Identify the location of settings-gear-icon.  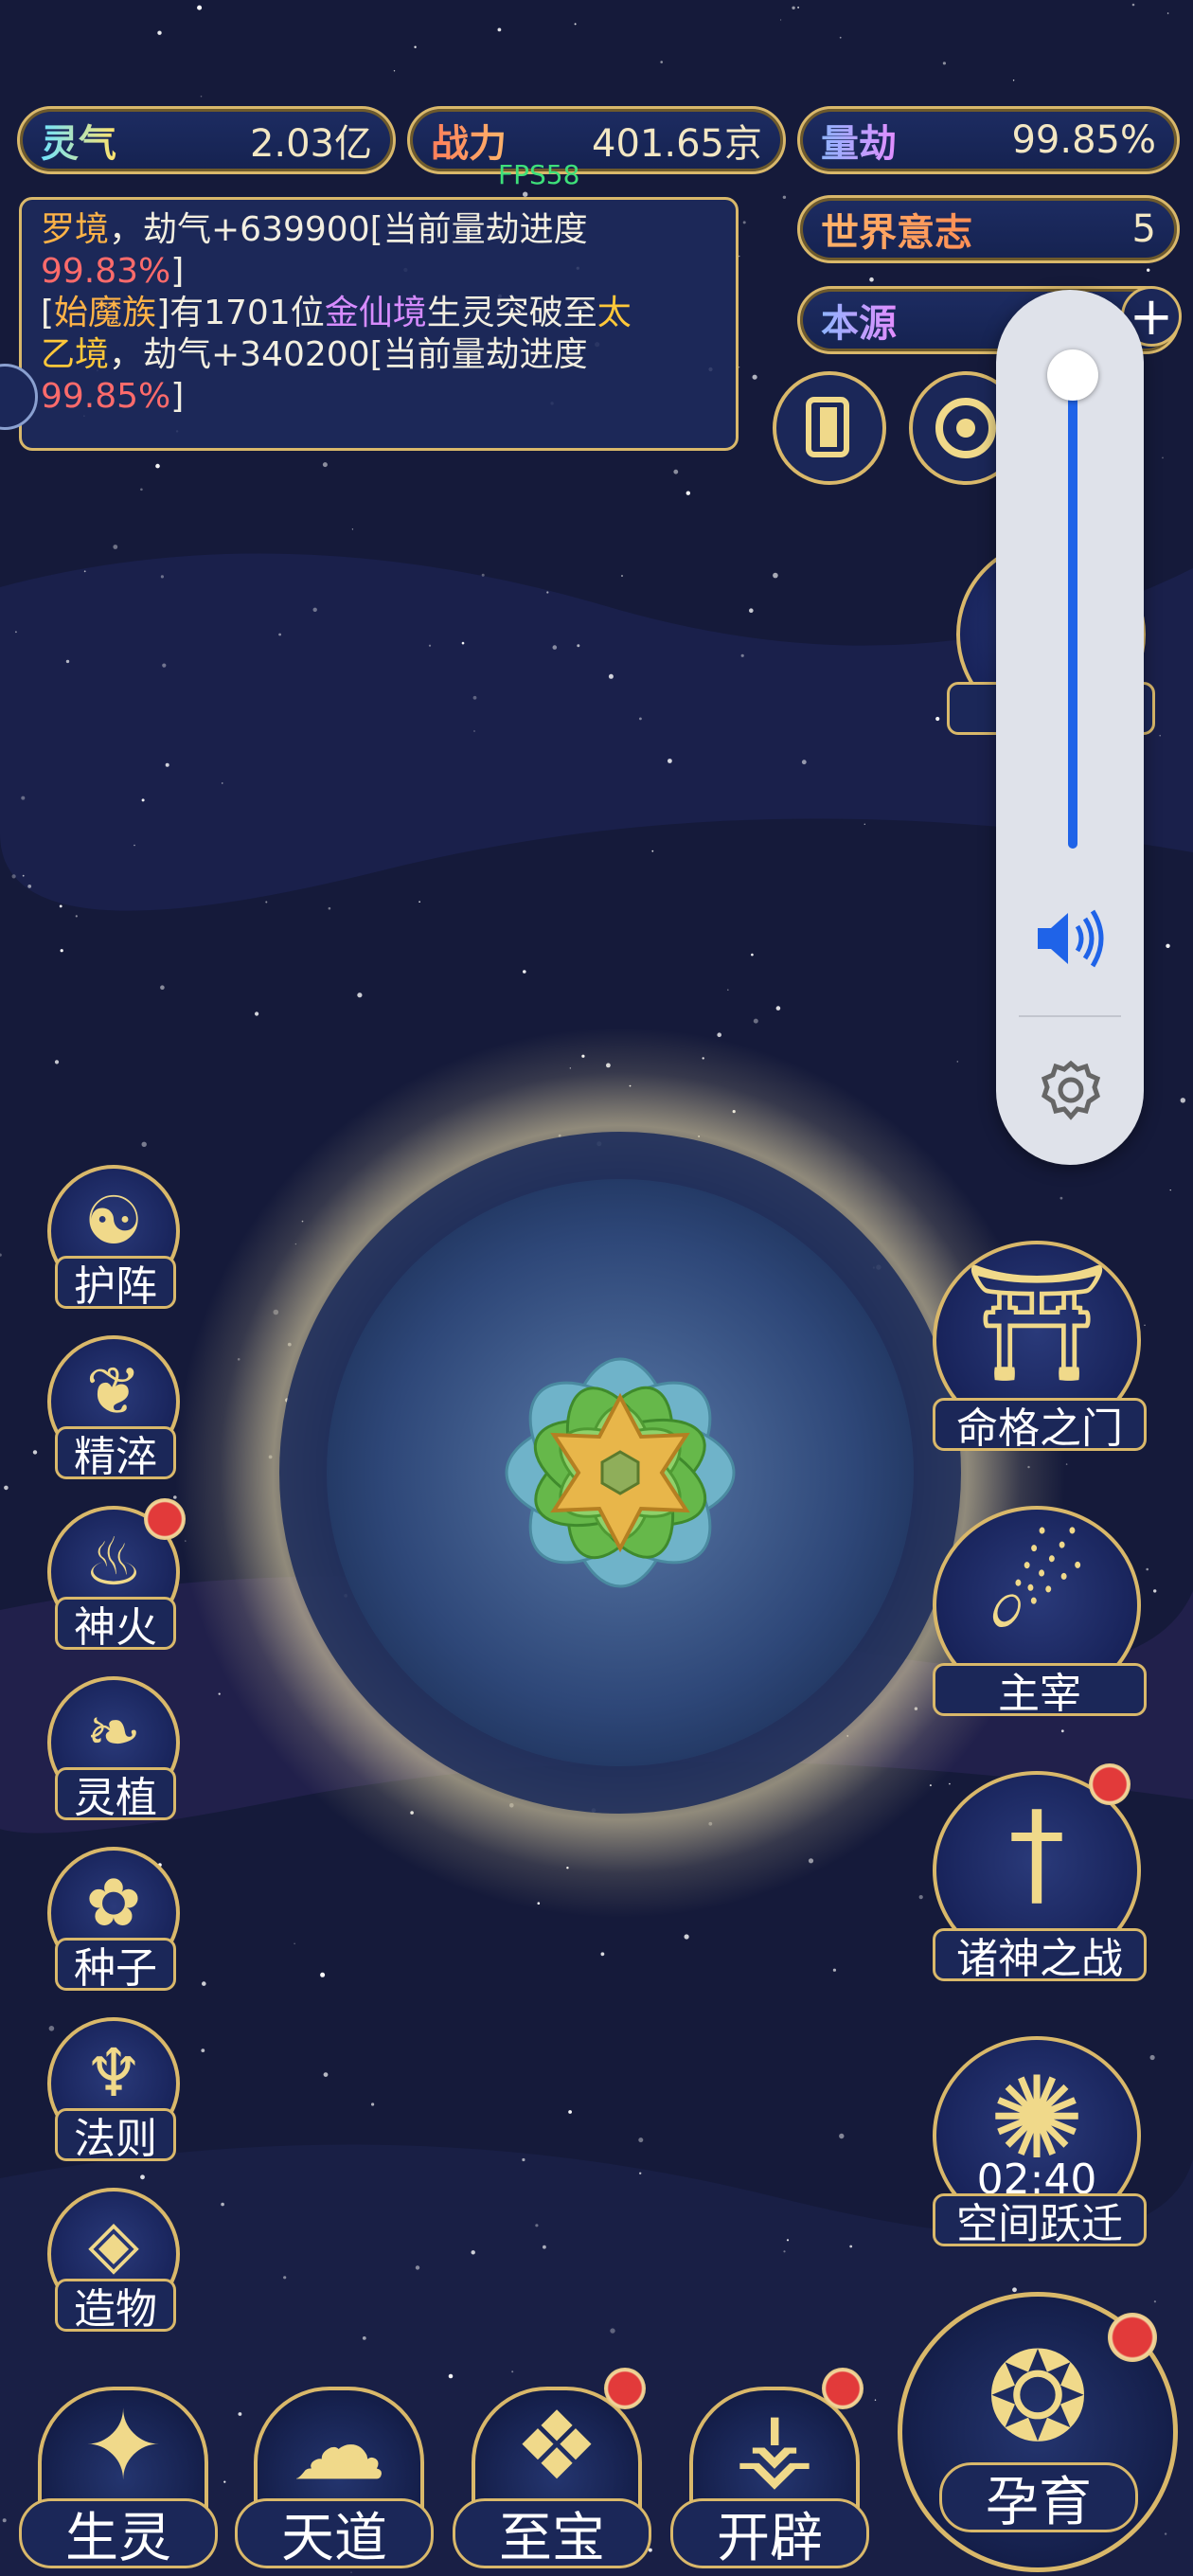
(1071, 1090).